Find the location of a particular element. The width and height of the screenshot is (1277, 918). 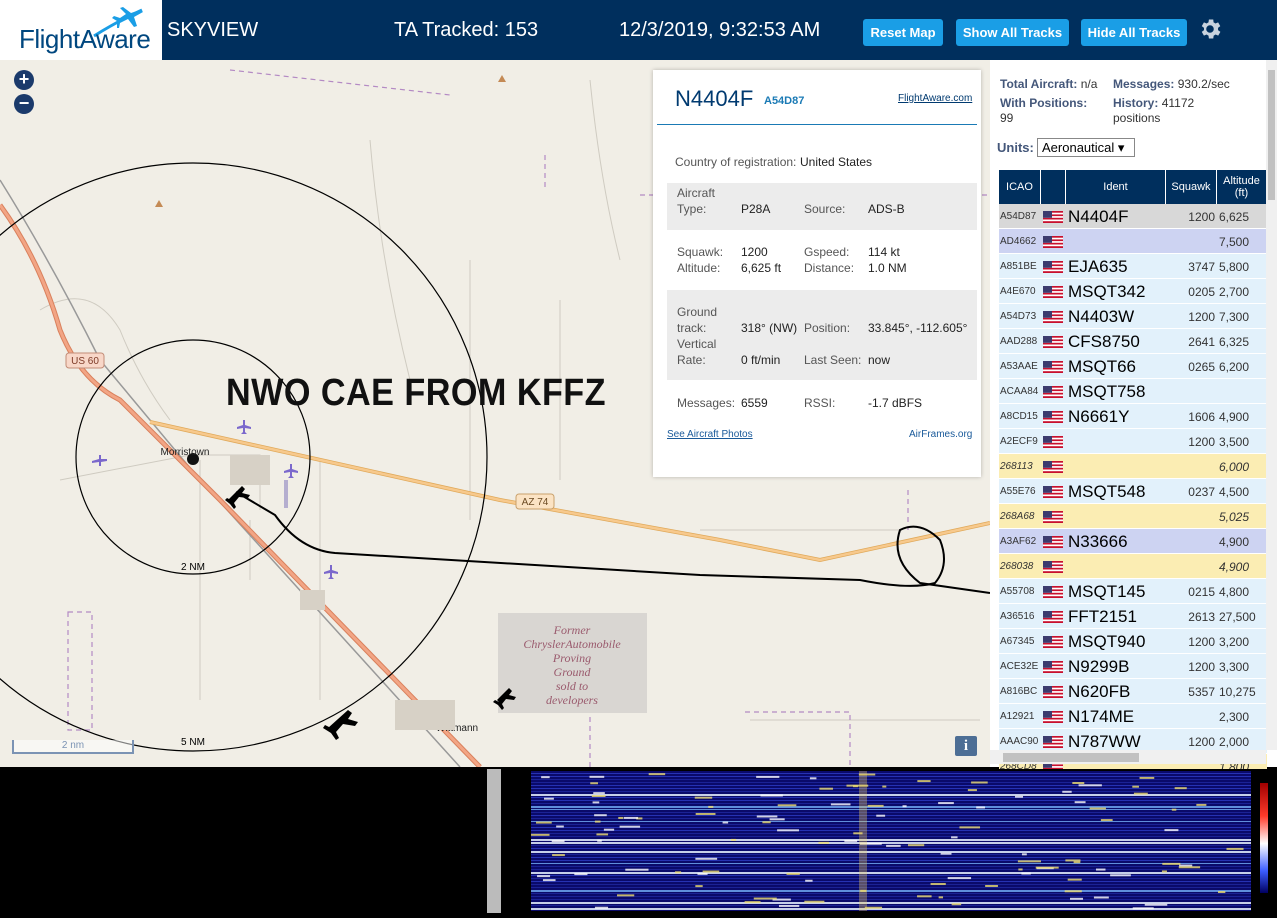

cell-ident: EJA635 is located at coordinates (1098, 266).